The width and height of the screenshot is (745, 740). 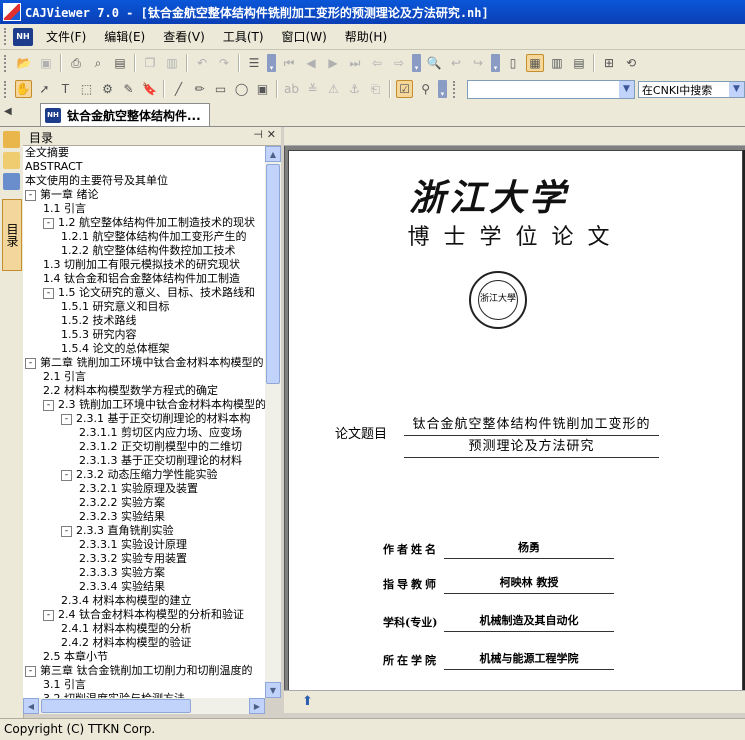 What do you see at coordinates (311, 63) in the screenshot?
I see `previous-page-icon: ◀` at bounding box center [311, 63].